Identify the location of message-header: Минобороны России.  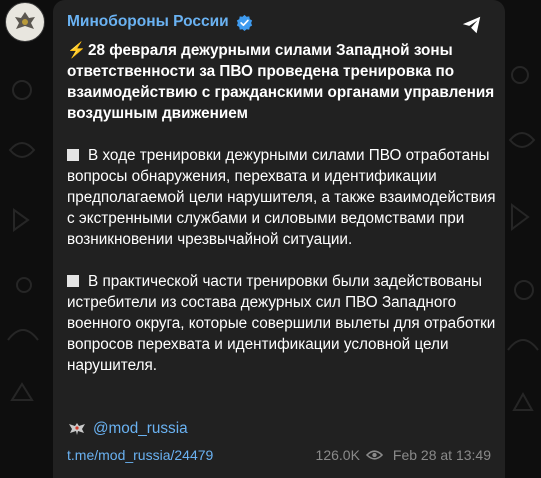
(160, 22).